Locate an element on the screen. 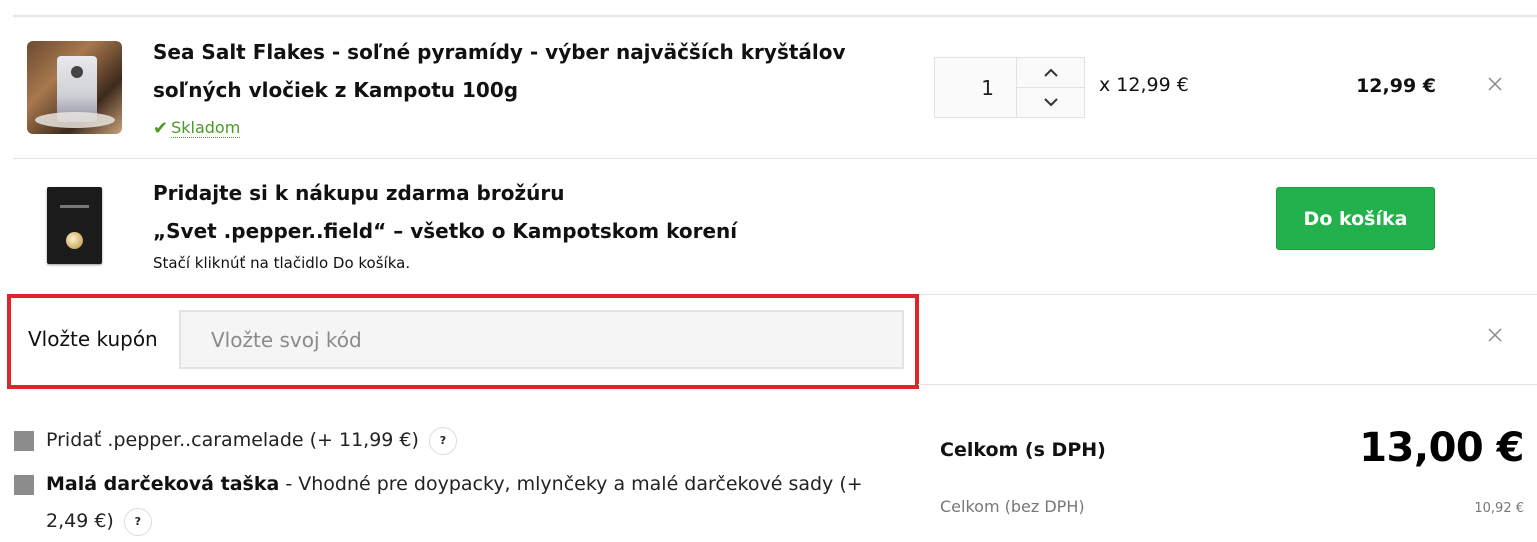 The image size is (1537, 542). quantity-stepper: 1 is located at coordinates (1009, 87).